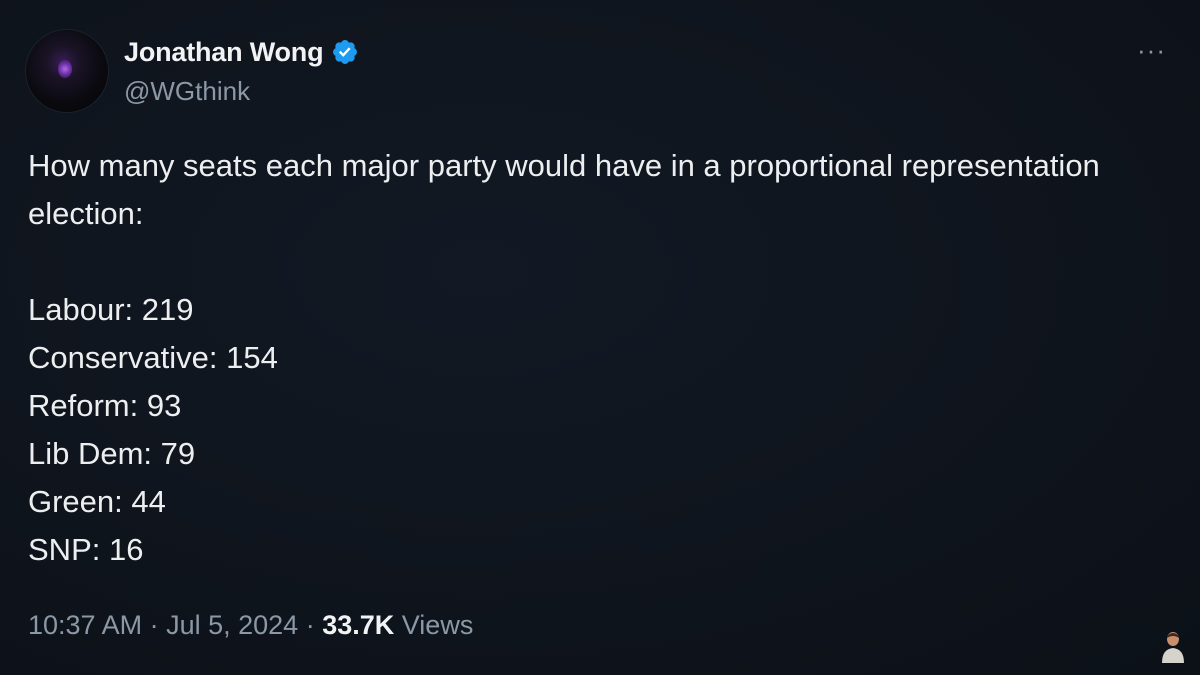  I want to click on tweet-date: Jul 5, 2024, so click(232, 625).